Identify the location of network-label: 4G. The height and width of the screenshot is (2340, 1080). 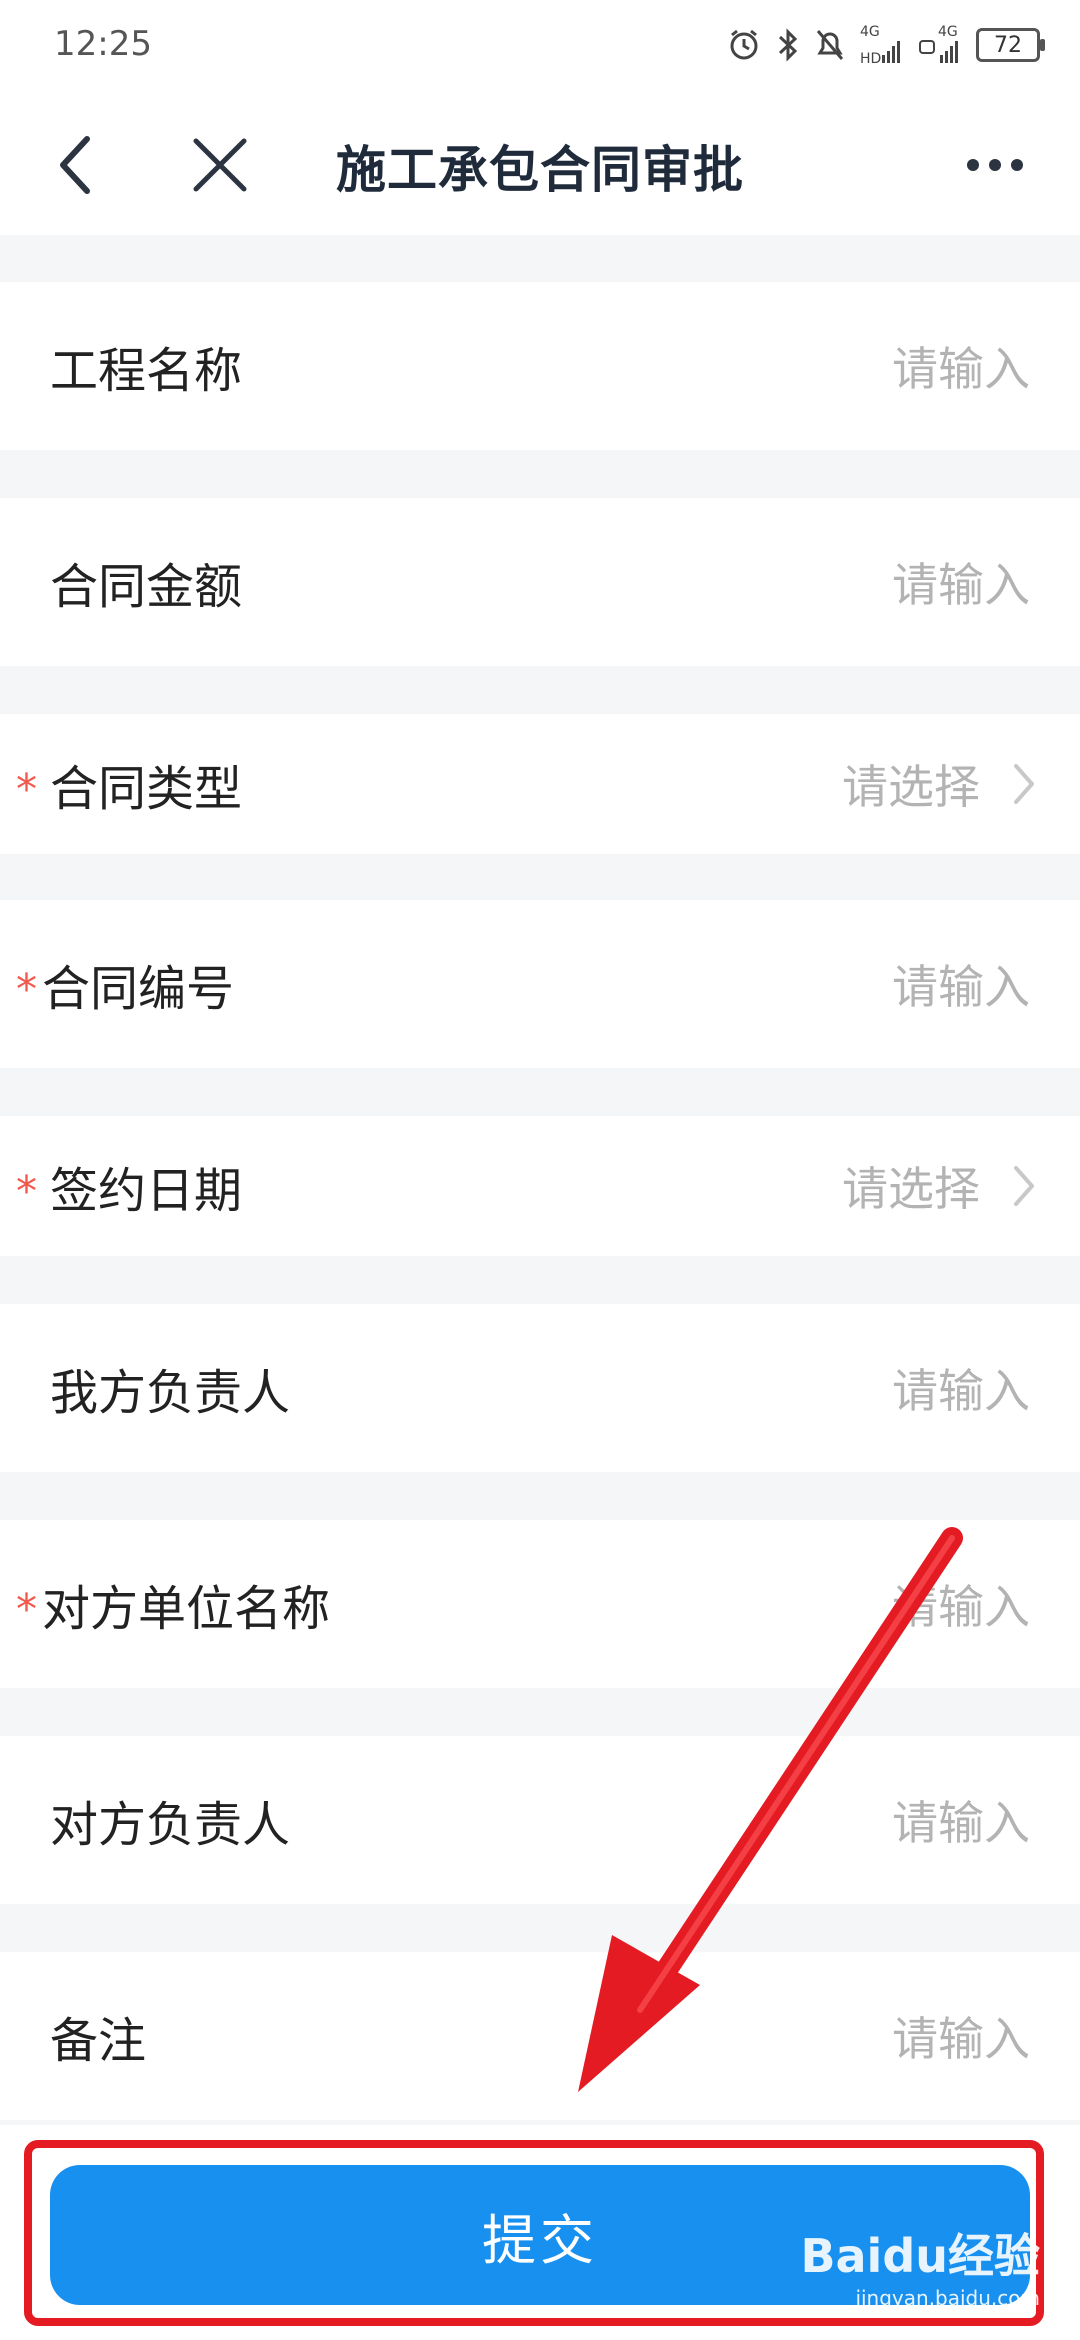
(870, 32).